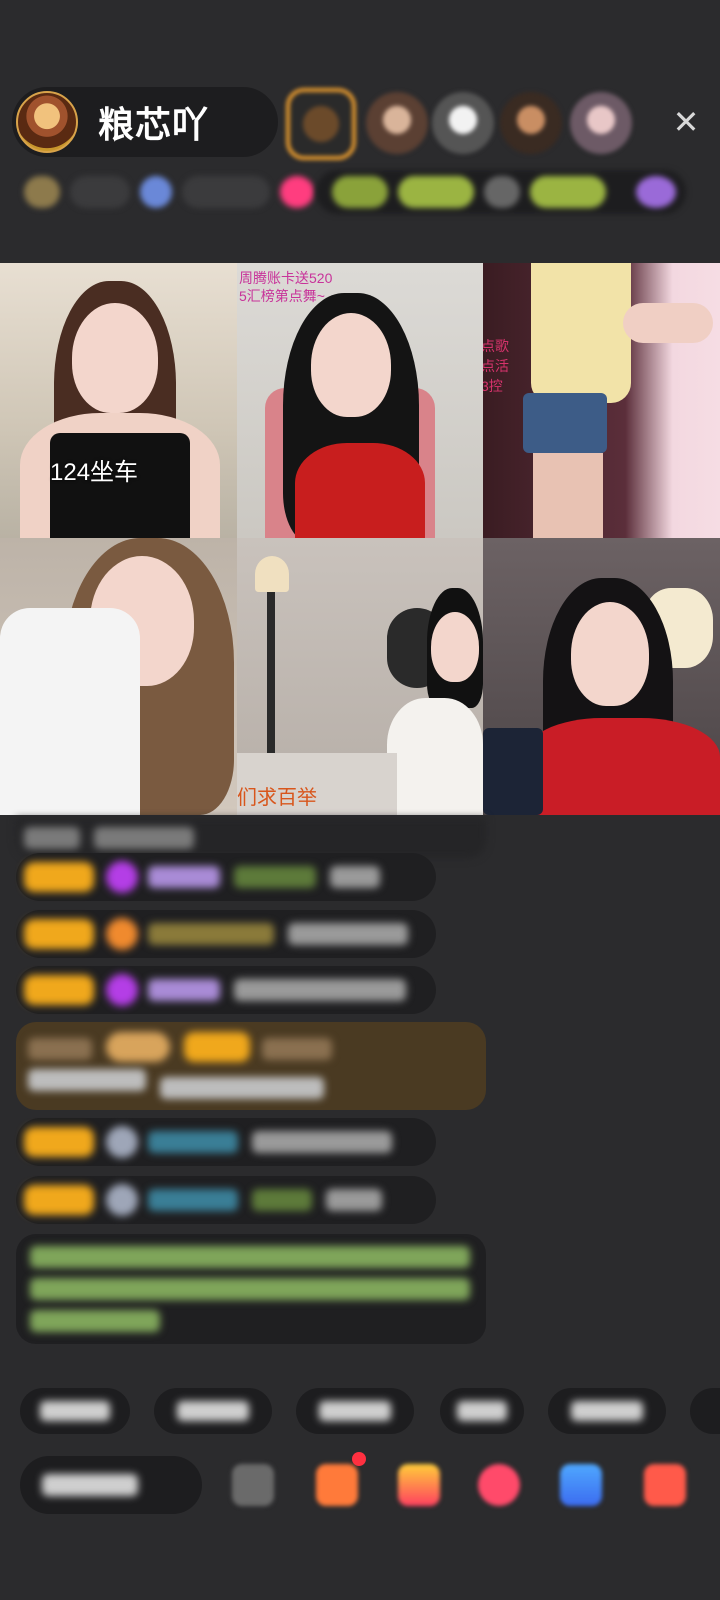 Image resolution: width=720 pixels, height=1600 pixels. Describe the element at coordinates (253, 1485) in the screenshot. I see `more-icon` at that location.